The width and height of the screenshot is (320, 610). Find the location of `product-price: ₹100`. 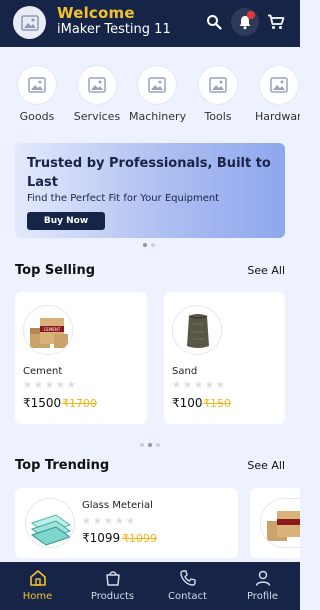

product-price: ₹100 is located at coordinates (187, 403).